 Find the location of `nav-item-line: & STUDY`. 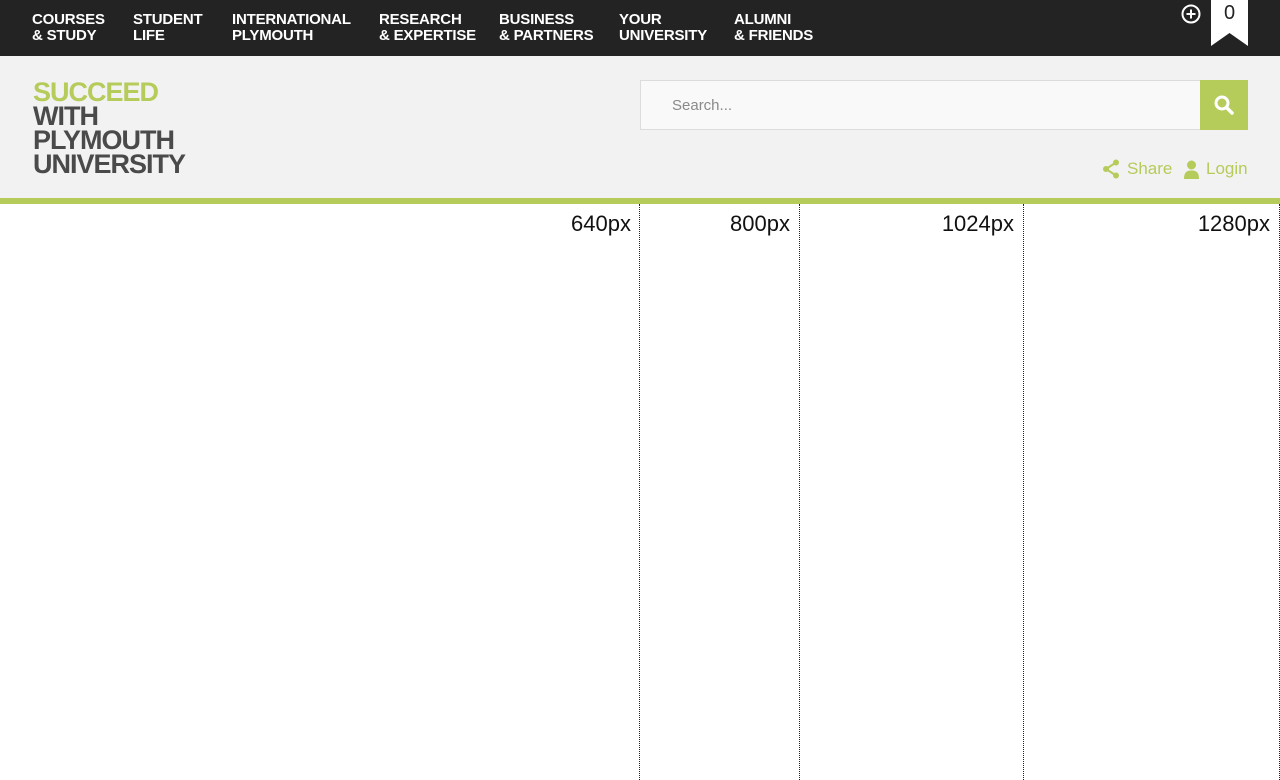

nav-item-line: & STUDY is located at coordinates (64, 35).